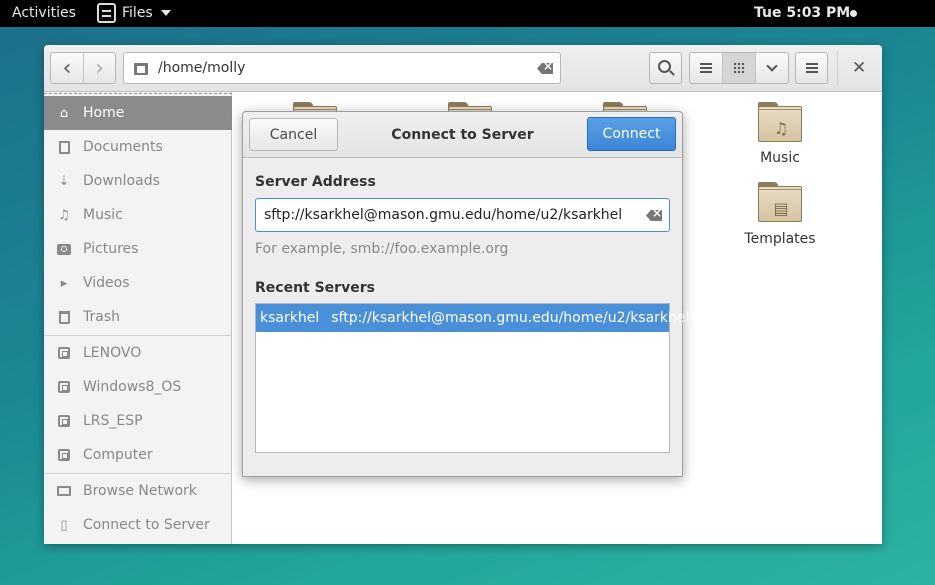 This screenshot has height=585, width=935. I want to click on network-icon, so click(64, 491).